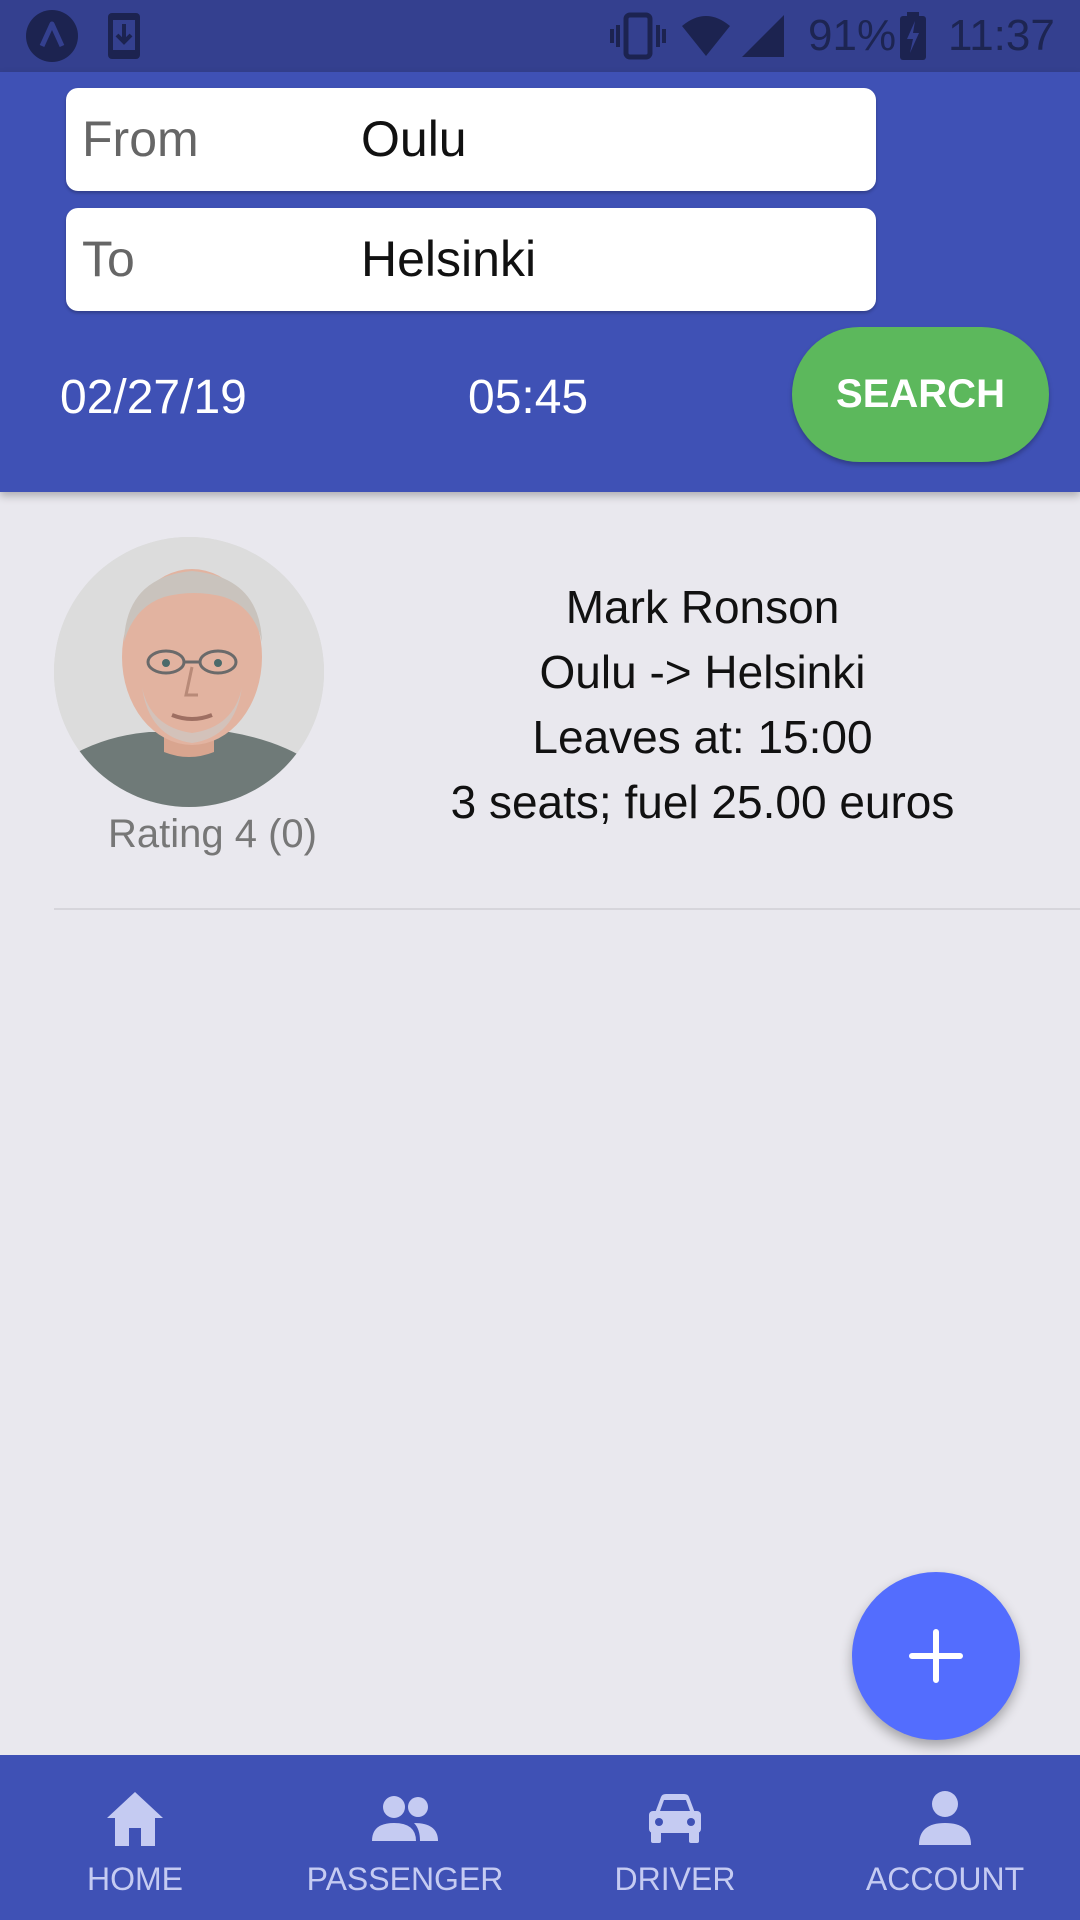 This screenshot has width=1080, height=1920. I want to click on to-value: Helsinki, so click(448, 259).